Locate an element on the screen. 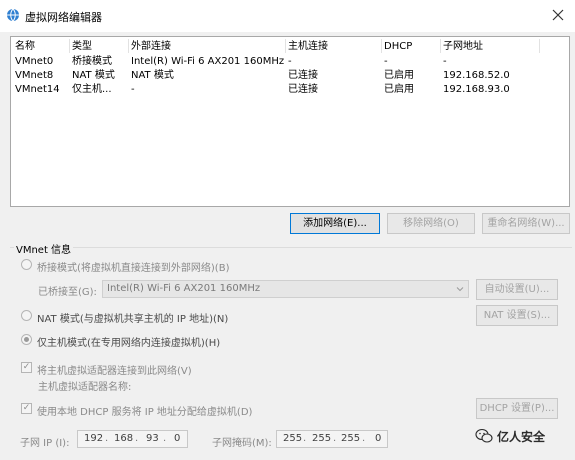  host-only-mode-label: 仅主机模式(在专用网络内连接虚拟机)(H) is located at coordinates (128, 341).